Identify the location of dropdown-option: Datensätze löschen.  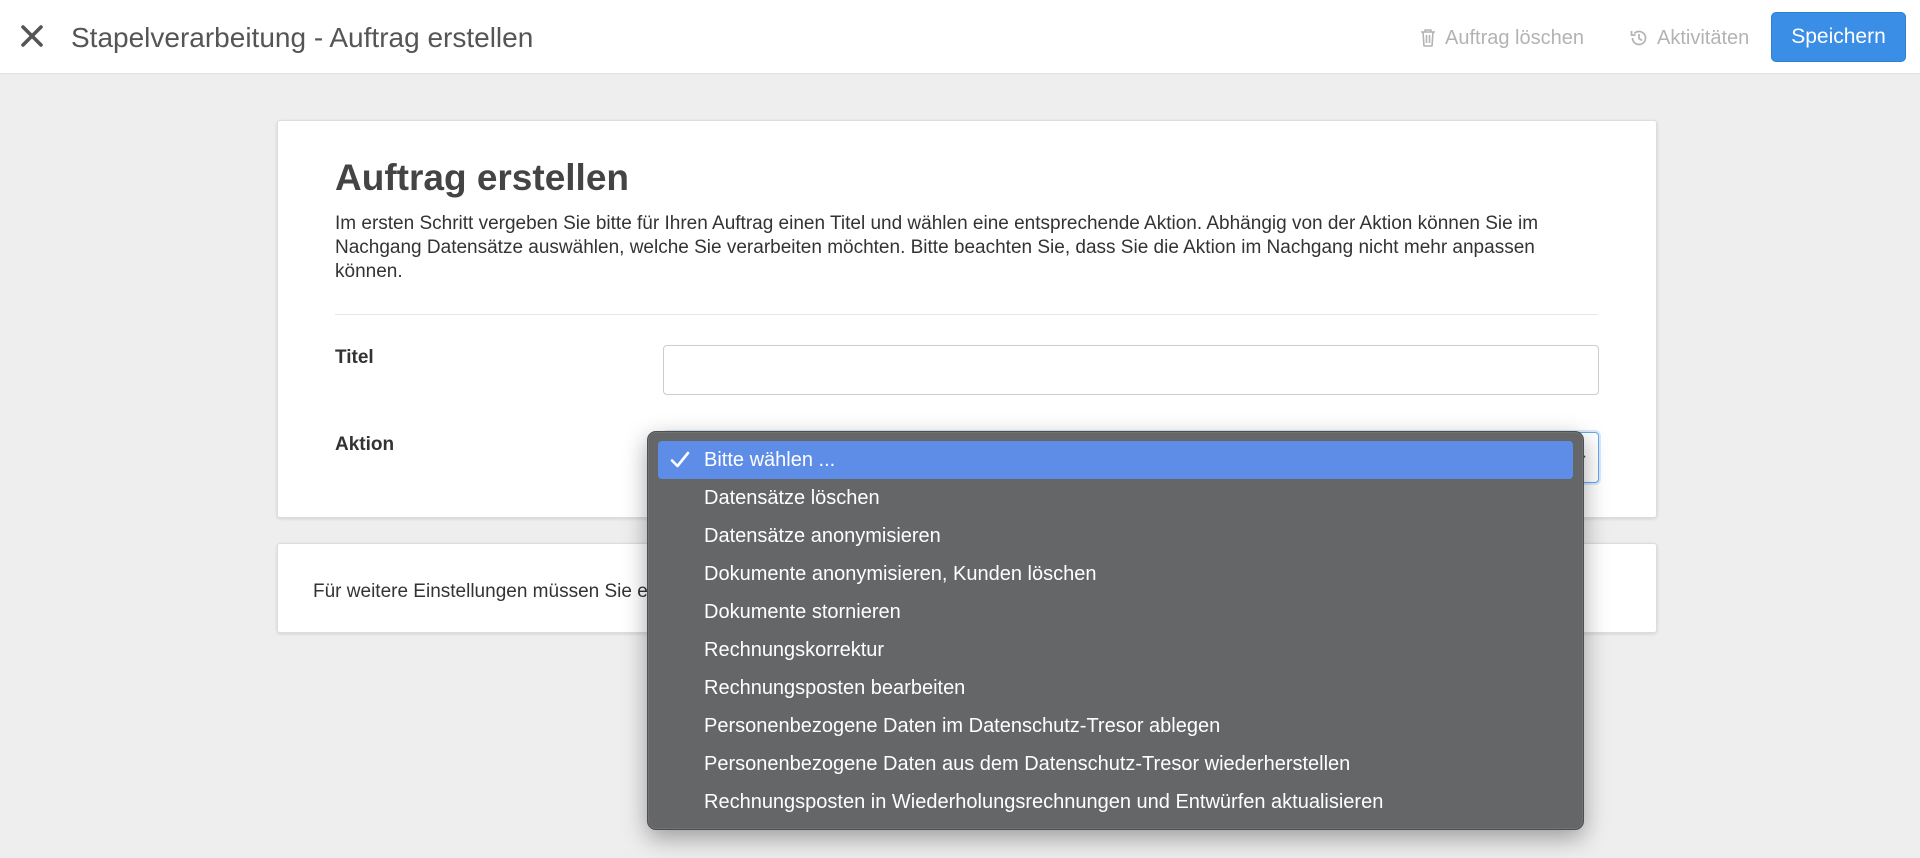
(1115, 498).